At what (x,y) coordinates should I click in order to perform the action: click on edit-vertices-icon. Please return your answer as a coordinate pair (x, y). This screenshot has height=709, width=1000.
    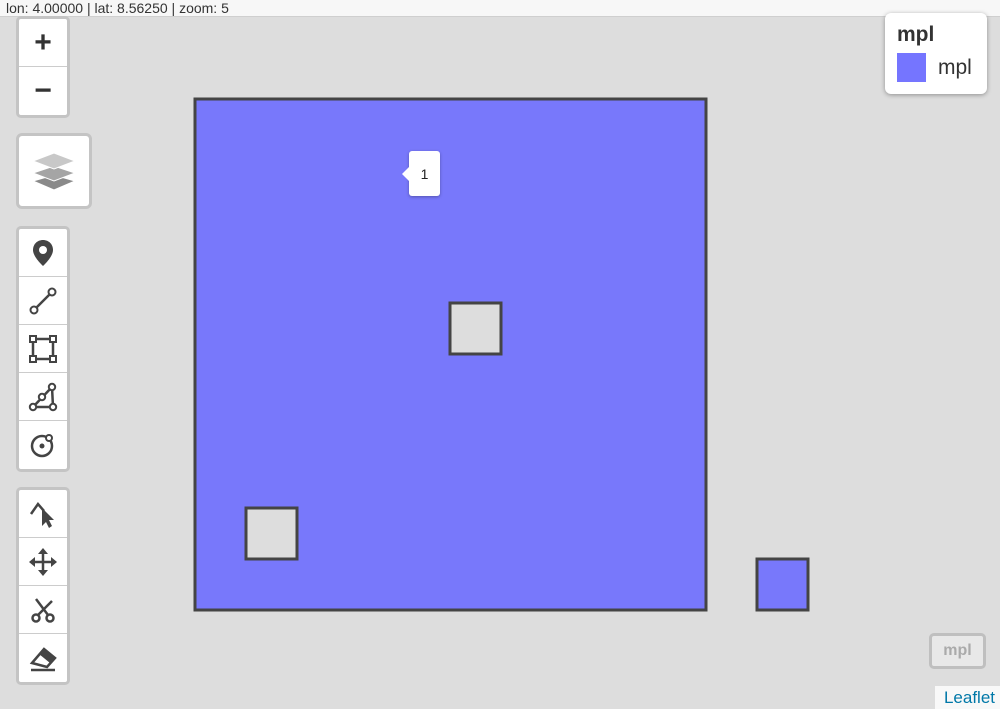
    Looking at the image, I should click on (41, 514).